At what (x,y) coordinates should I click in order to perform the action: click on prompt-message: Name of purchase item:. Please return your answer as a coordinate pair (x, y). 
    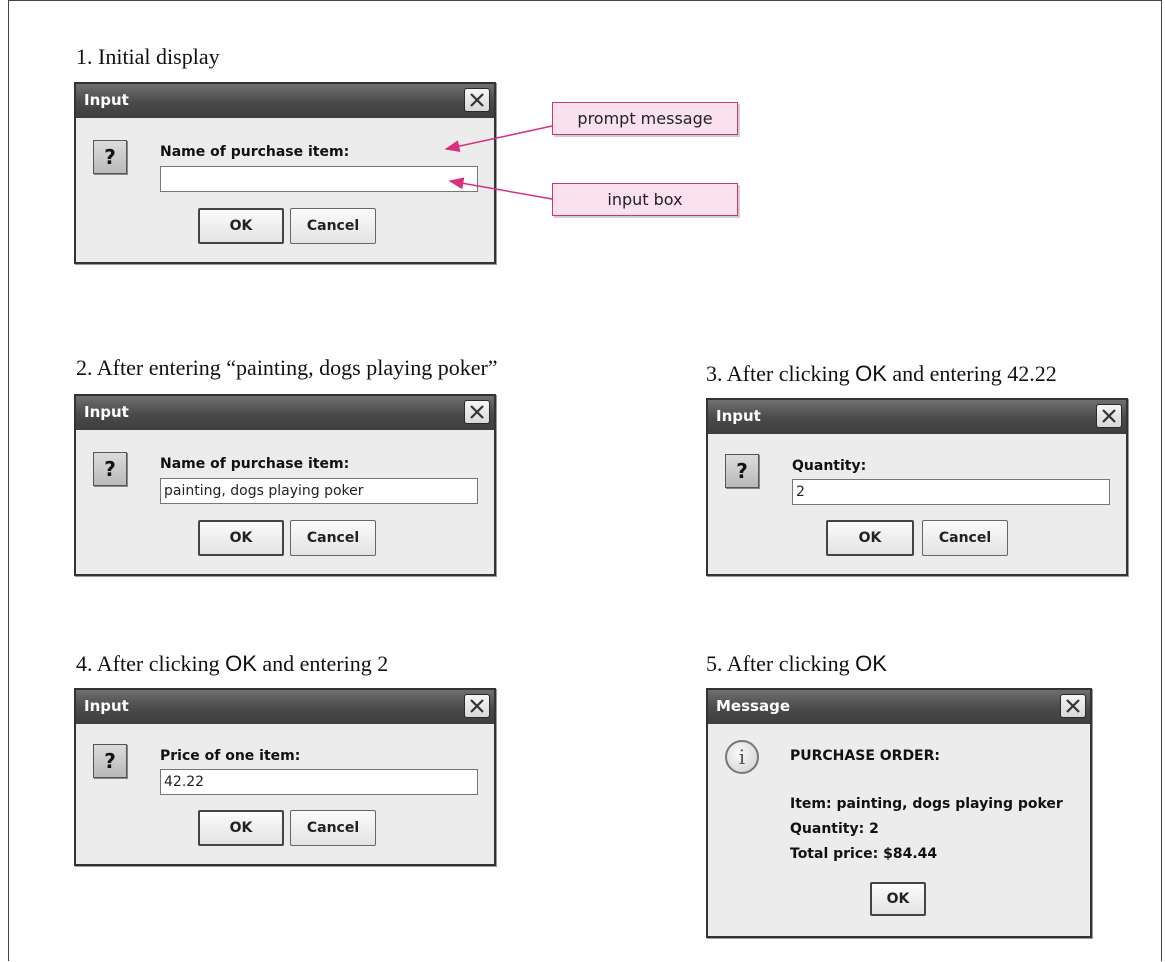
    Looking at the image, I should click on (255, 464).